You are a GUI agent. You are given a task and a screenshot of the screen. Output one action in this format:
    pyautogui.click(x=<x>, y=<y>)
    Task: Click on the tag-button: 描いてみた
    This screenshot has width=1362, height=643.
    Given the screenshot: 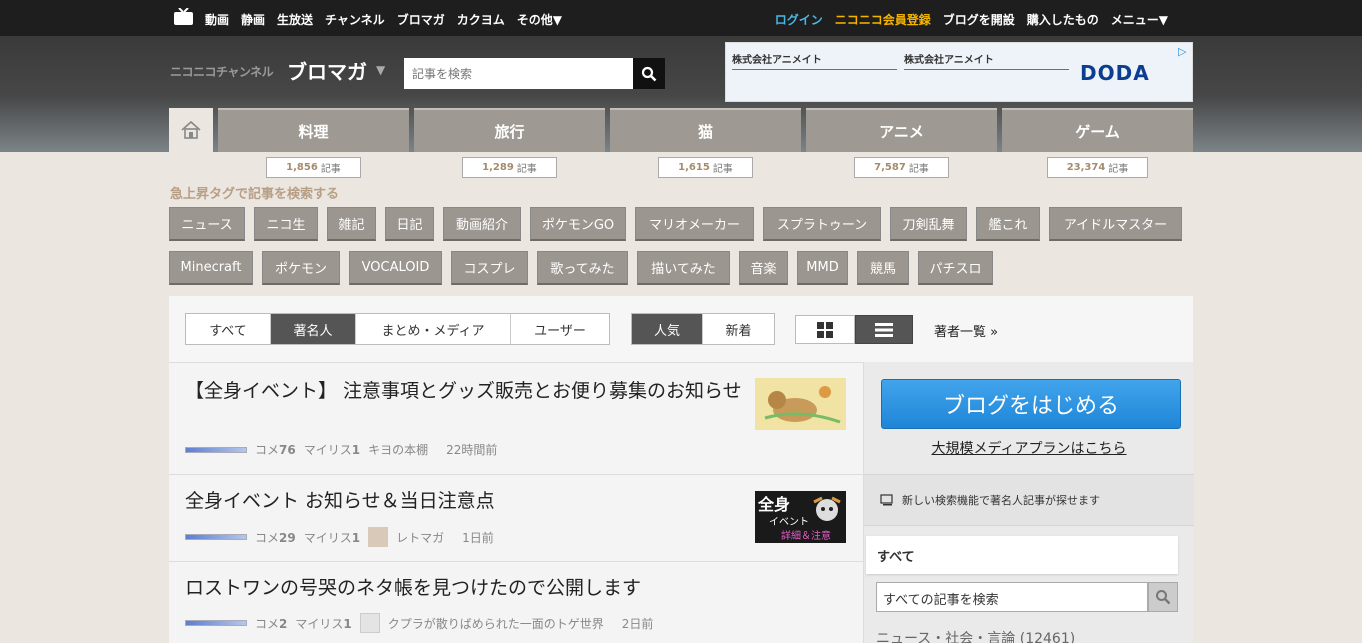 What is the action you would take?
    pyautogui.click(x=683, y=268)
    